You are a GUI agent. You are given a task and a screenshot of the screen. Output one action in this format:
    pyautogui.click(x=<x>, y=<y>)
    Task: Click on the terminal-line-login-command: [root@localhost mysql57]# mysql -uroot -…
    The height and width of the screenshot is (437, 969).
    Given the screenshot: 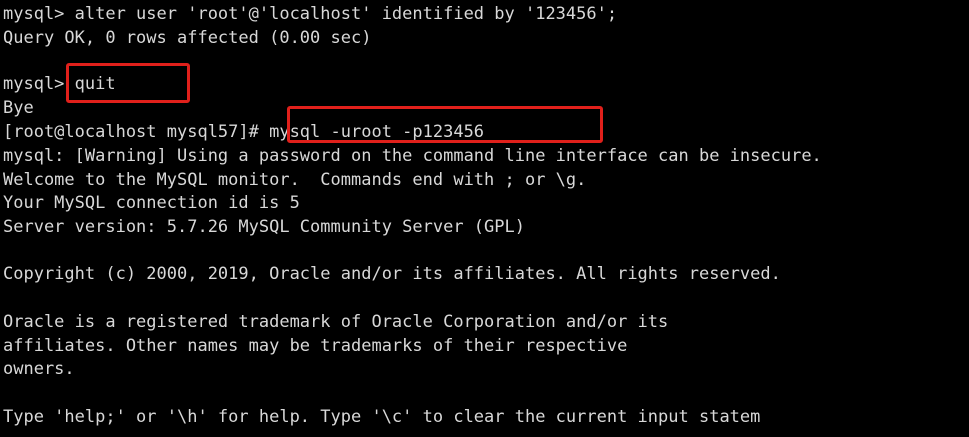 What is the action you would take?
    pyautogui.click(x=244, y=132)
    